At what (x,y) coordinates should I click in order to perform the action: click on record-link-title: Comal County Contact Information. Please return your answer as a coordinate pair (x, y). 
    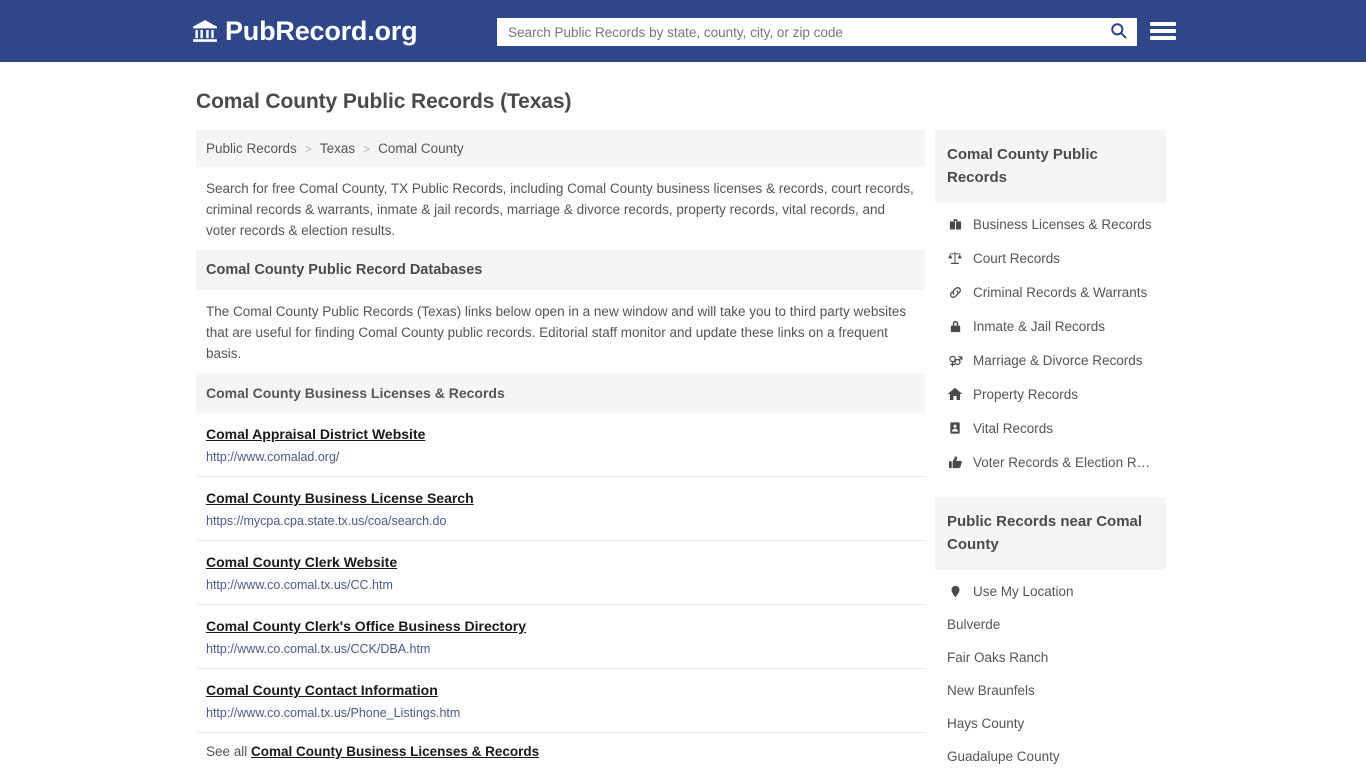
    Looking at the image, I should click on (322, 690).